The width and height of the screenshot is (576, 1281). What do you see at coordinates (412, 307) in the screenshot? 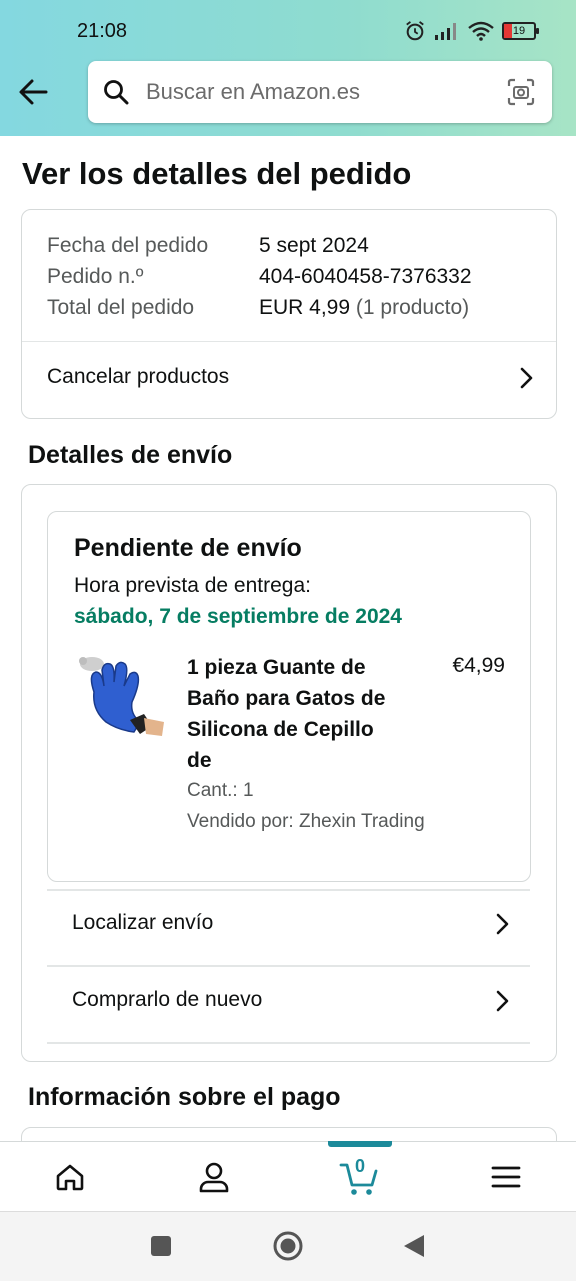
I see `order-total-count: (1 producto)` at bounding box center [412, 307].